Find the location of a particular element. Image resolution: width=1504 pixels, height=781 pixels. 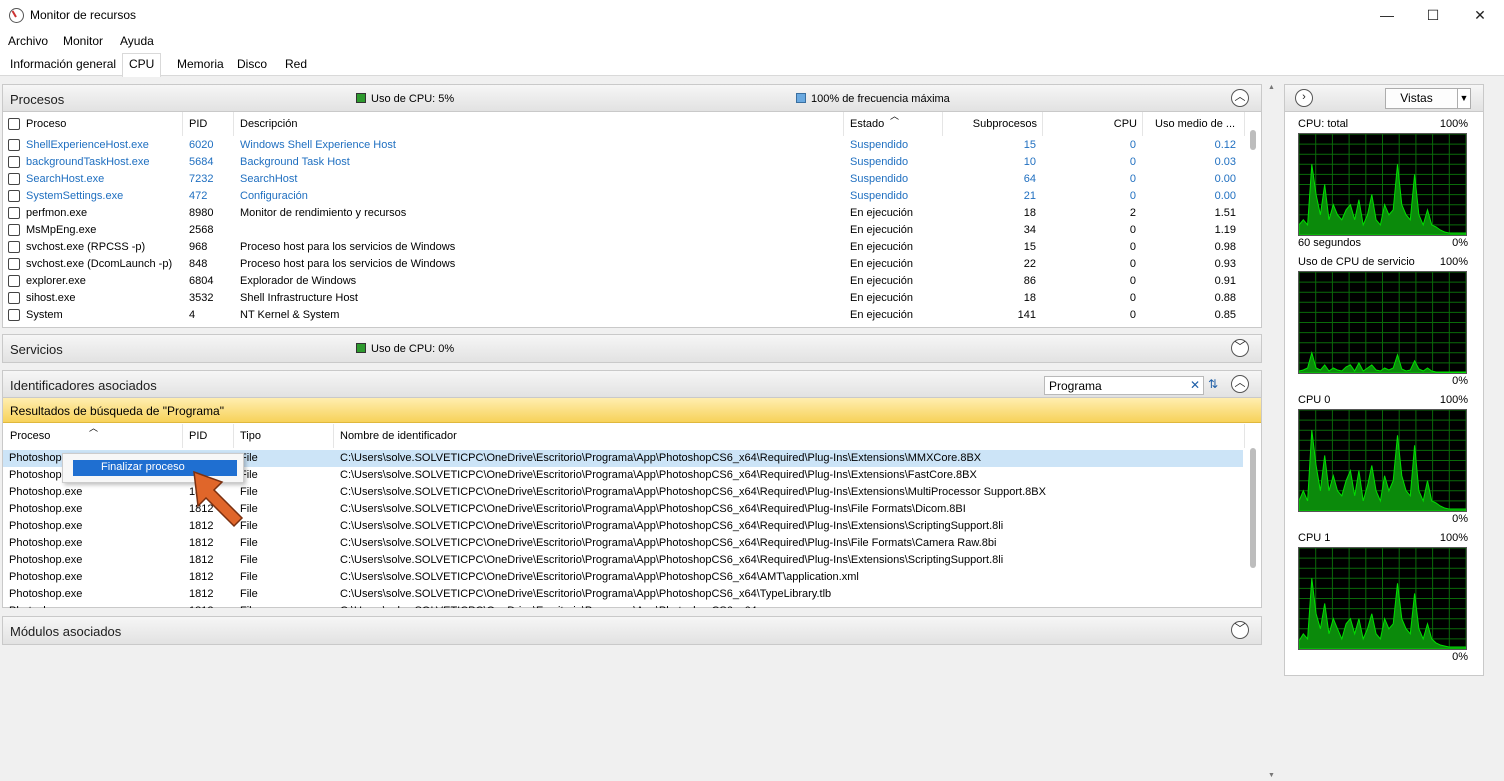

scroll-up-icon: ▲ is located at coordinates (1271, 87).